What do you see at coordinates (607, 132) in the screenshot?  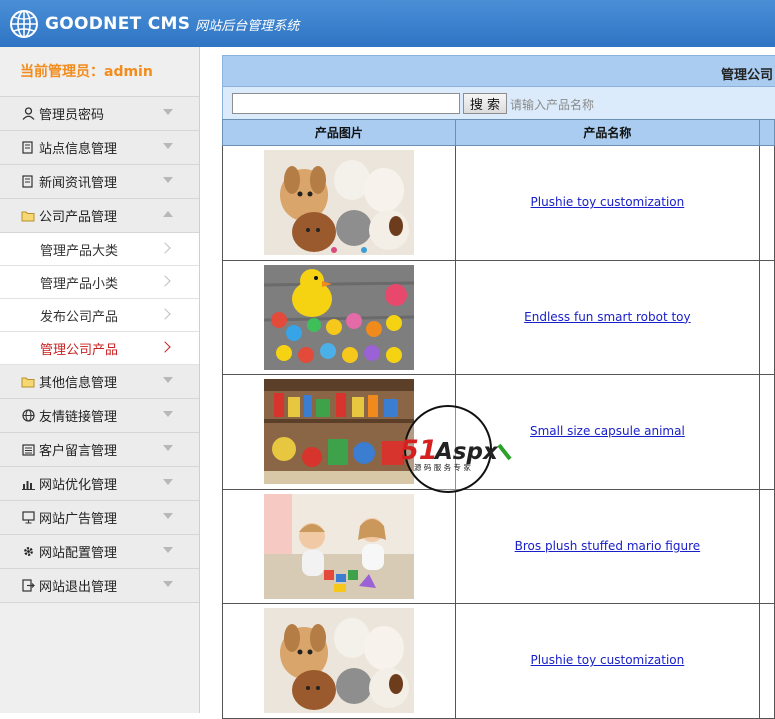 I see `column-header-name: 产品名称` at bounding box center [607, 132].